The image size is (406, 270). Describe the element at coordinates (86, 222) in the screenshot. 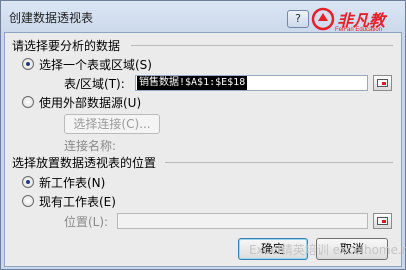

I see `location-label: 位置(L):` at that location.